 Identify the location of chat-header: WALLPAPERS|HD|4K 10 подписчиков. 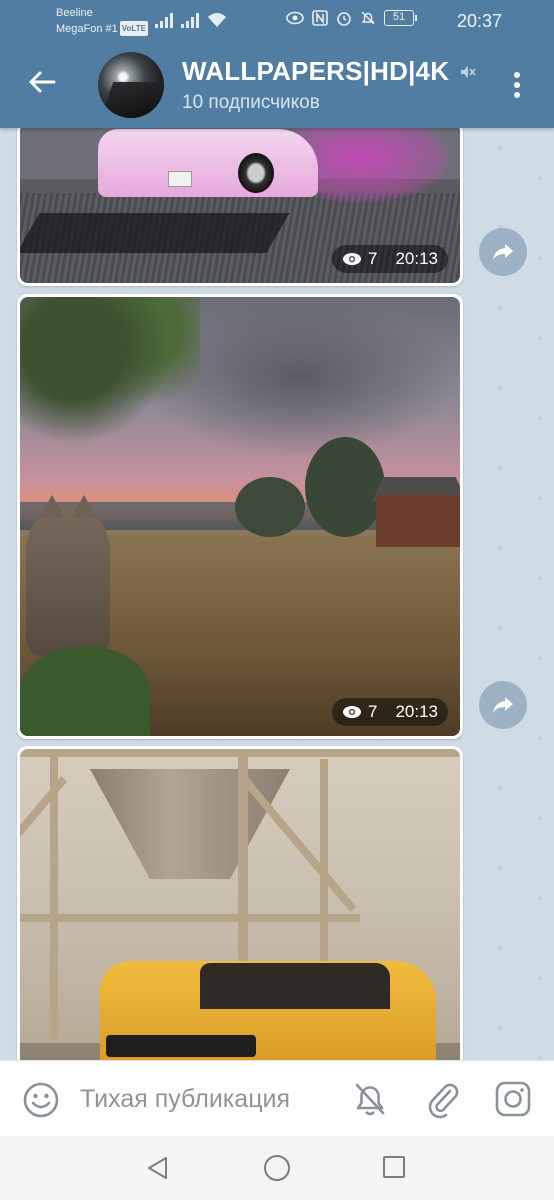
(277, 85).